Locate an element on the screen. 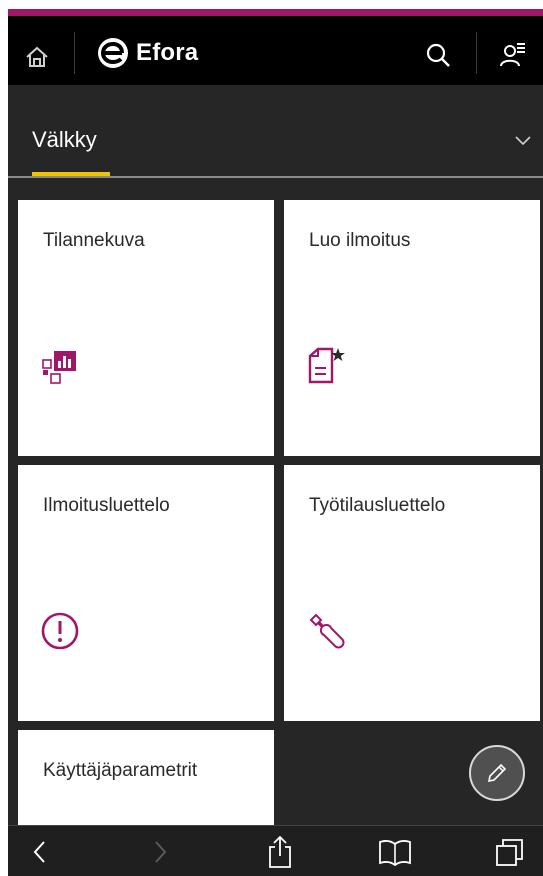  tile-label: Luo ilmoitus is located at coordinates (360, 240).